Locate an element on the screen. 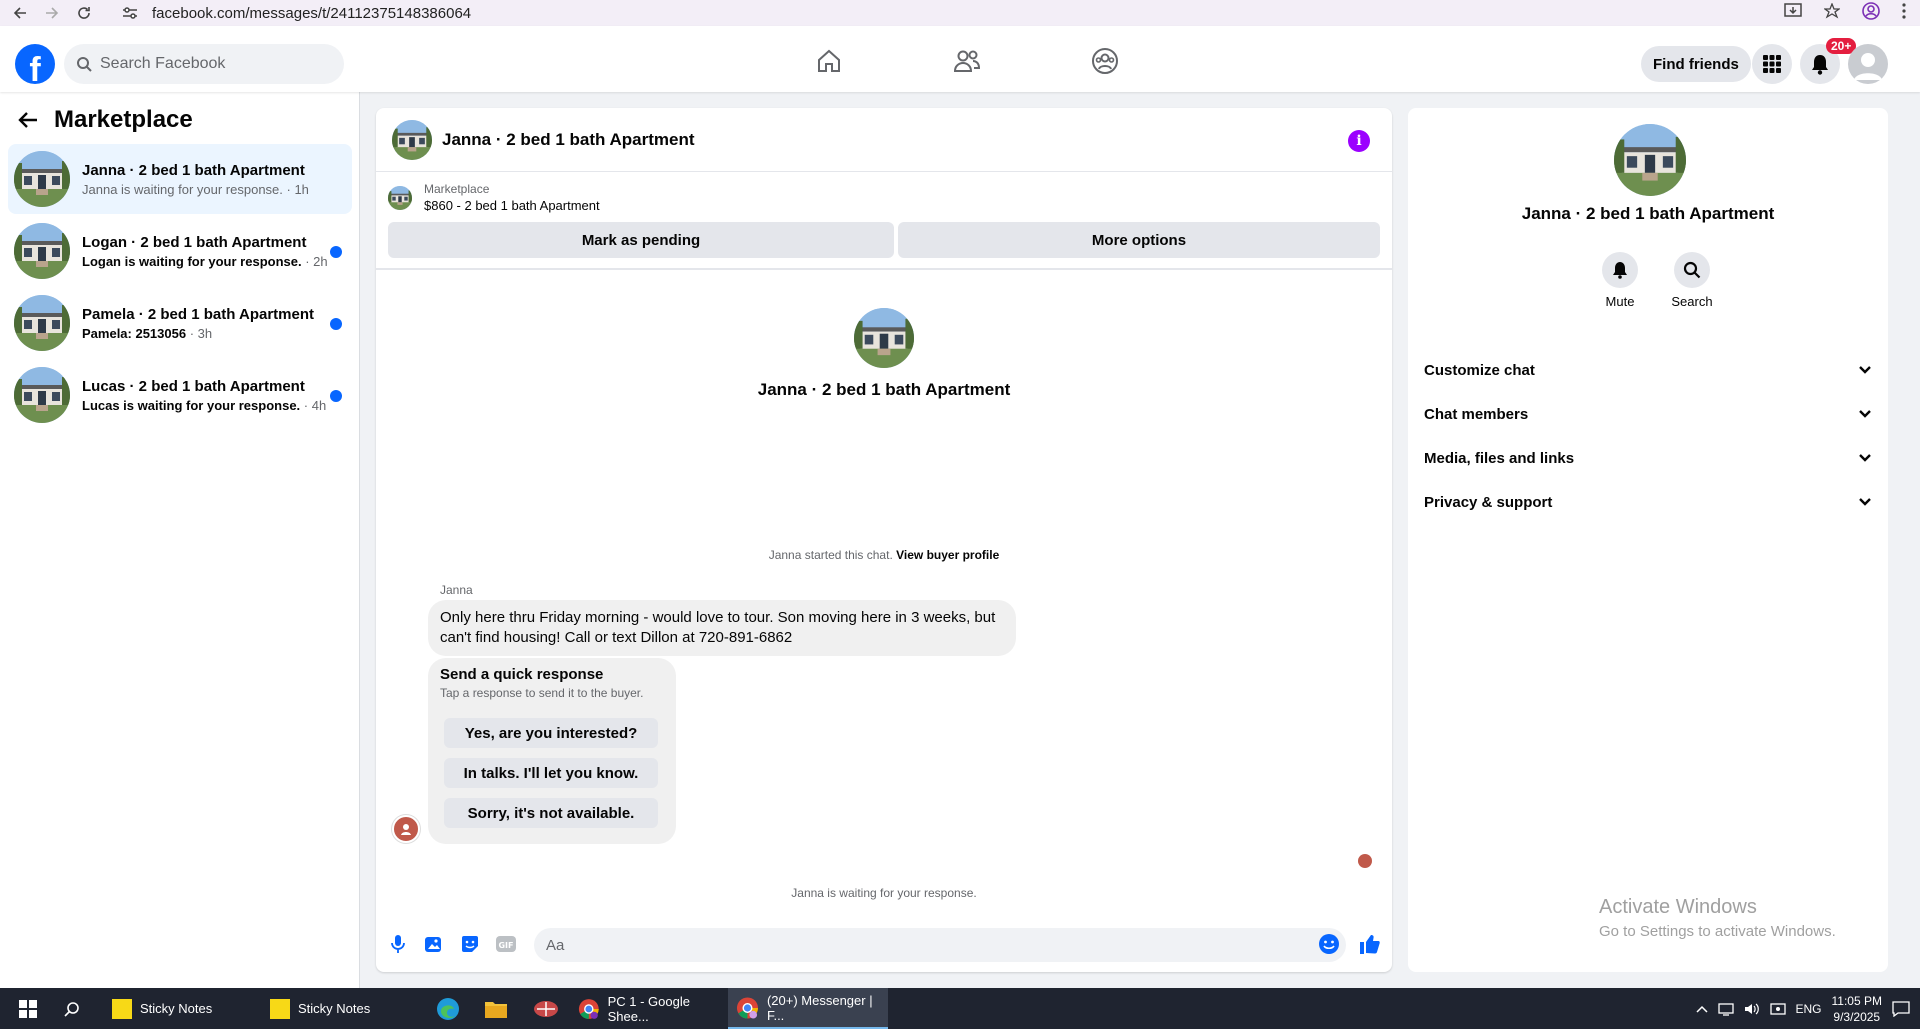  quick-response-subtitle: Tap a response to send it to the buyer. is located at coordinates (542, 693).